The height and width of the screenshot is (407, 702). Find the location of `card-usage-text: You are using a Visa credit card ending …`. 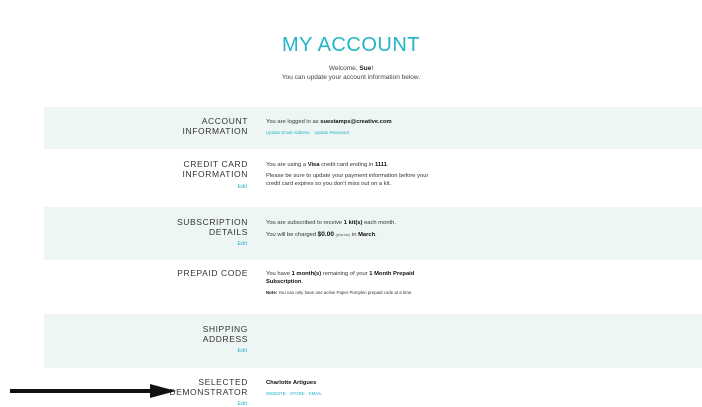

card-usage-text: You are using a Visa credit card ending … is located at coordinates (327, 165).